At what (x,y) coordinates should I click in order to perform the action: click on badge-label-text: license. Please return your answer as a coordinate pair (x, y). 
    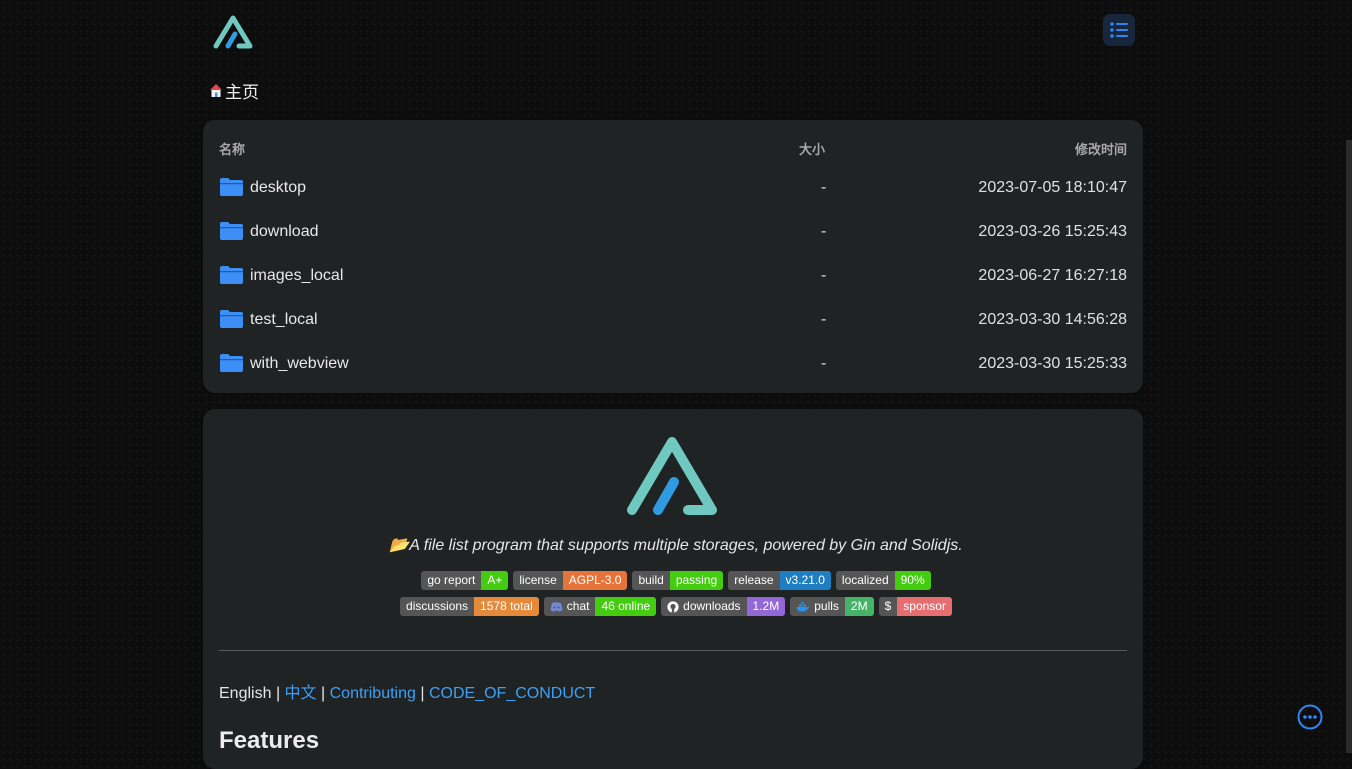
    Looking at the image, I should click on (538, 580).